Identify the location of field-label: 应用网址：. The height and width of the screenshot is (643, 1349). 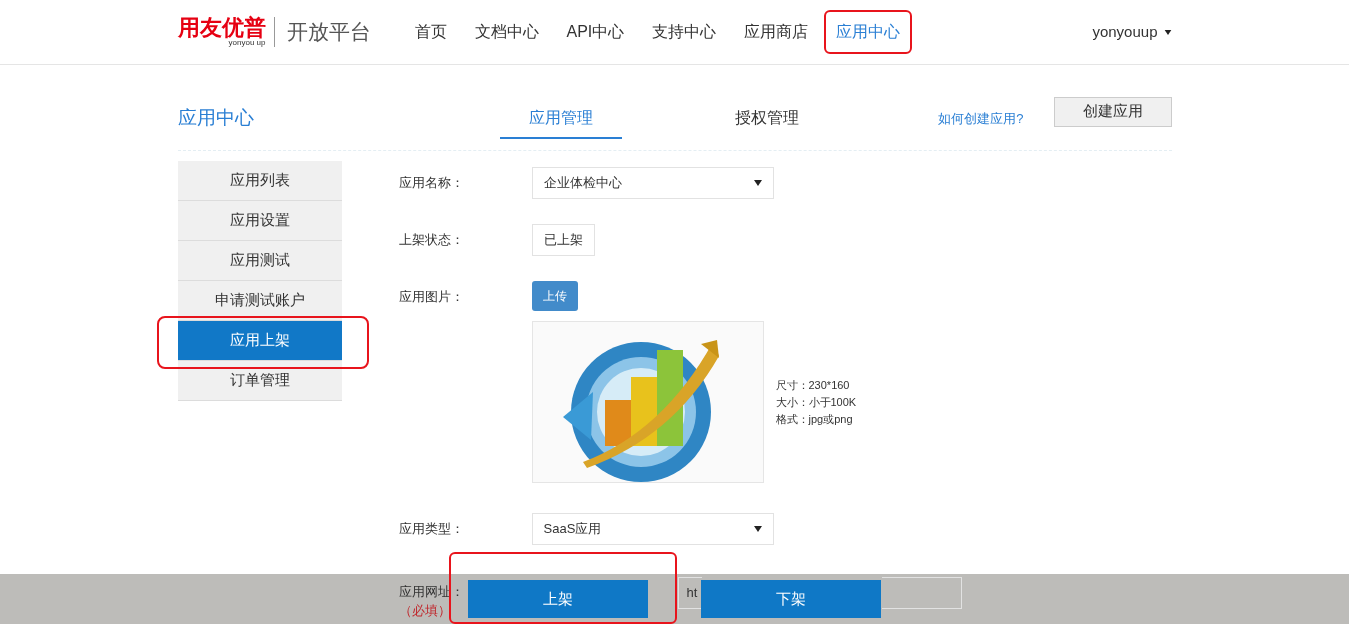
(431, 592).